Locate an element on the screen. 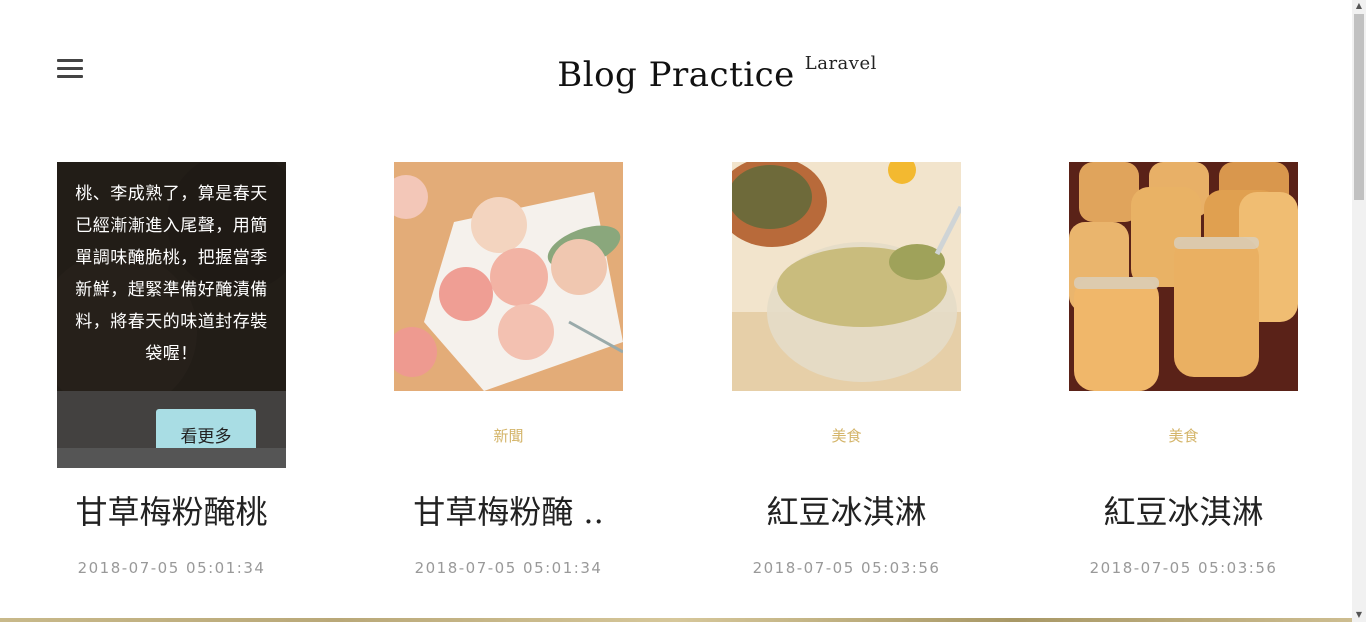 This screenshot has width=1366, height=622. site-brand: Blog Practice Laravel is located at coordinates (676, 74).